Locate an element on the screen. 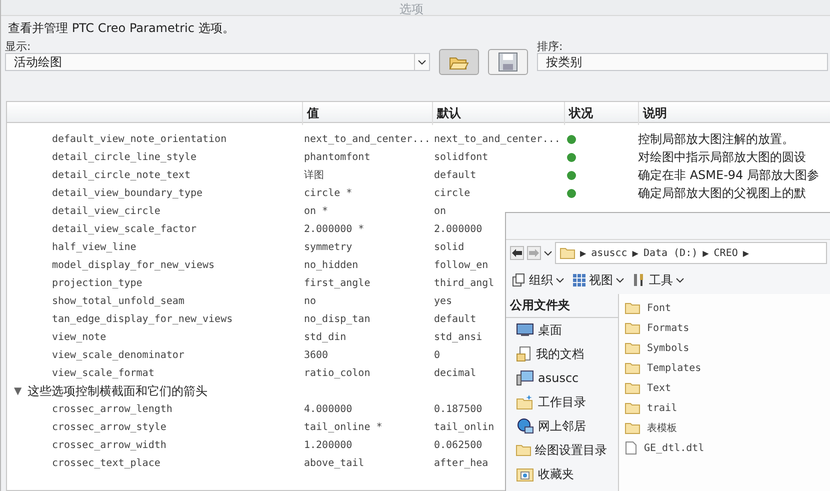 The image size is (830, 491). option-value: tail_online * is located at coordinates (342, 427).